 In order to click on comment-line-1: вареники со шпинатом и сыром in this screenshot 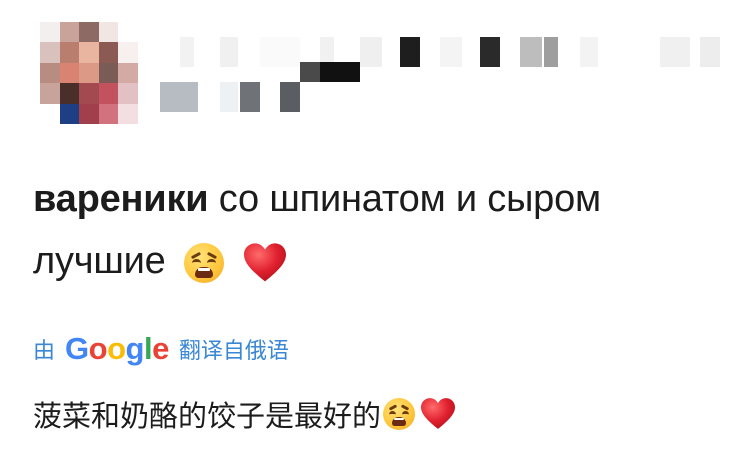, I will do `click(378, 199)`.